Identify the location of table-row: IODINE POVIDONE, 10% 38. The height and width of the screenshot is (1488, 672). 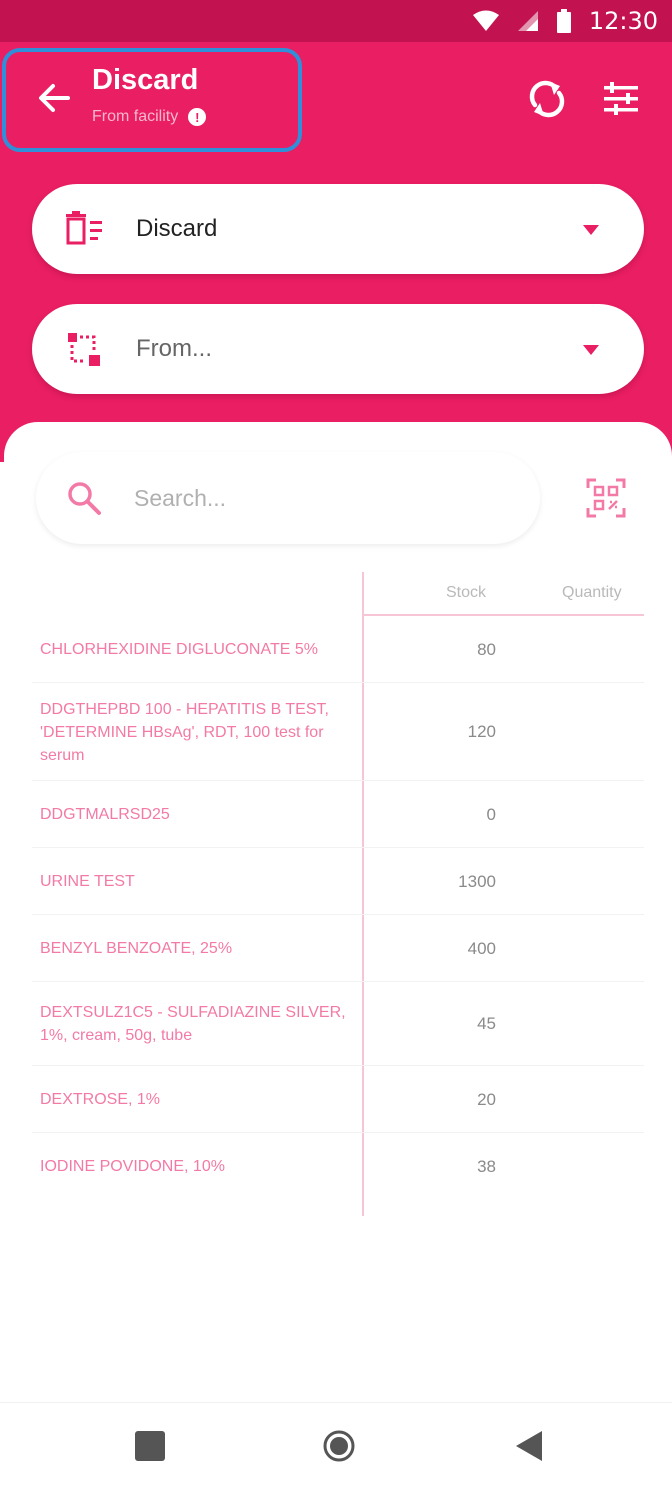
(338, 1166).